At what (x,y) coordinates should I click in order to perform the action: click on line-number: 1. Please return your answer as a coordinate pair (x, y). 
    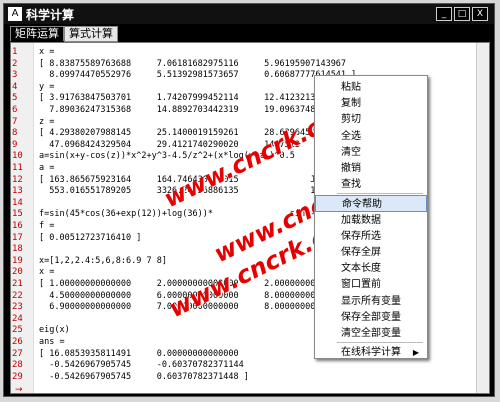
    Looking at the image, I should click on (15, 52).